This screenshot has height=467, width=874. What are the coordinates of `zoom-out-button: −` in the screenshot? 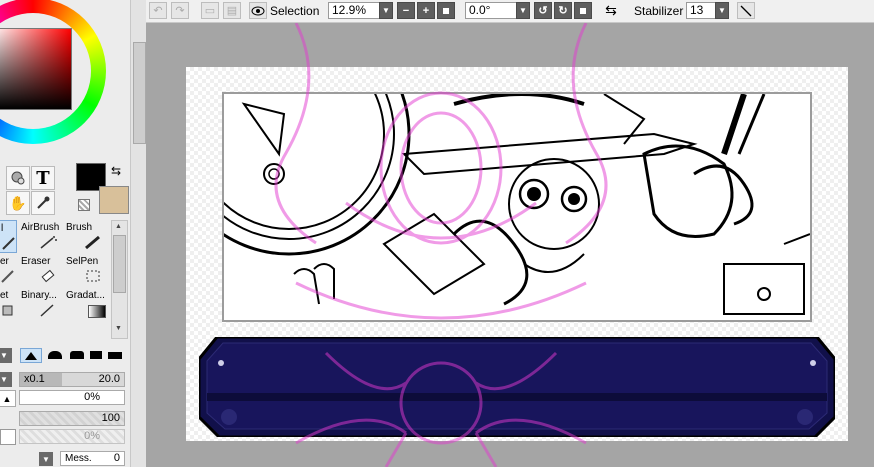 It's located at (406, 10).